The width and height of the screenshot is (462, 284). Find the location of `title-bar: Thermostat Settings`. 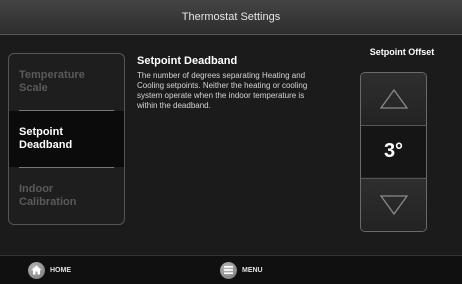

title-bar: Thermostat Settings is located at coordinates (231, 17).